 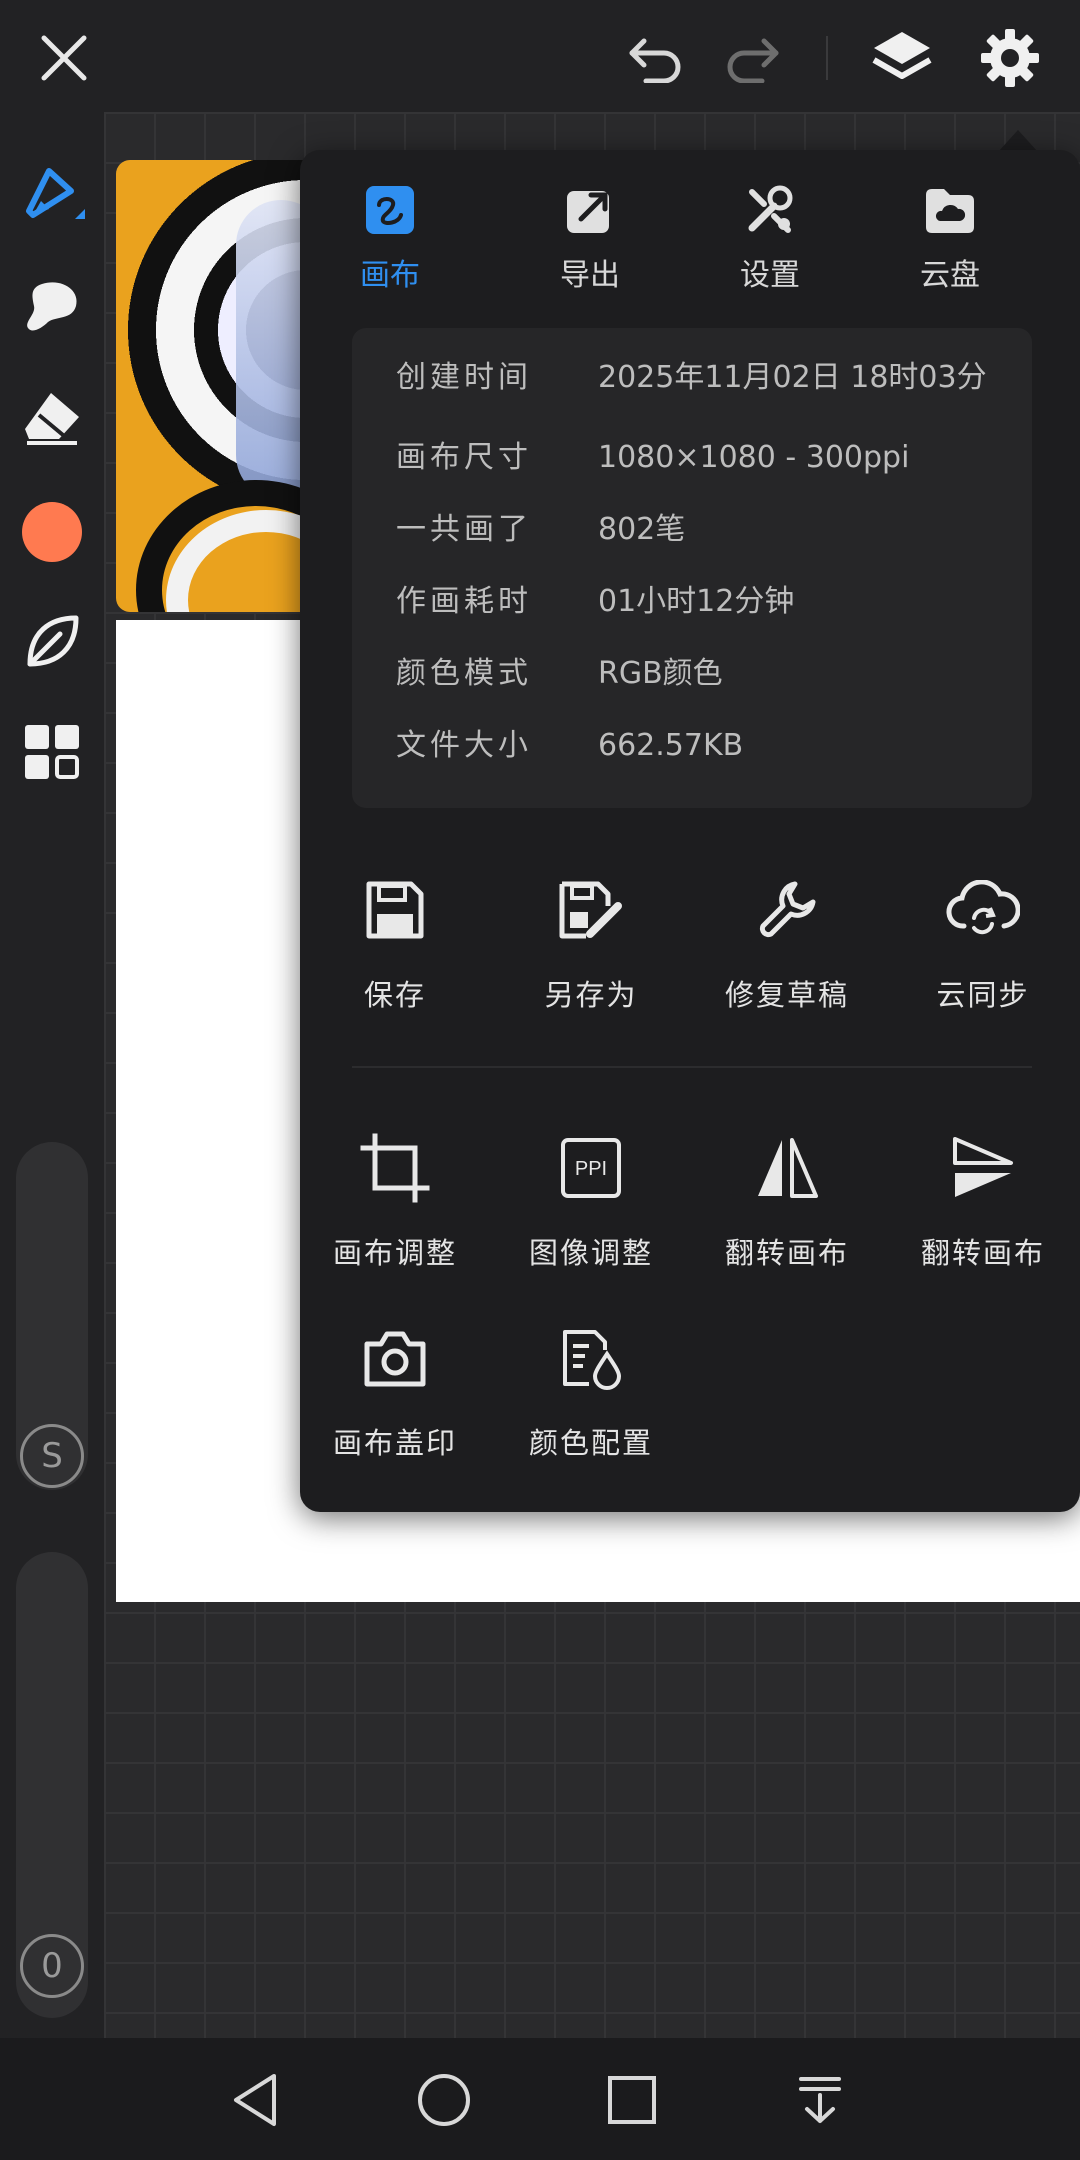 I want to click on tab-label: 画布, so click(x=390, y=275).